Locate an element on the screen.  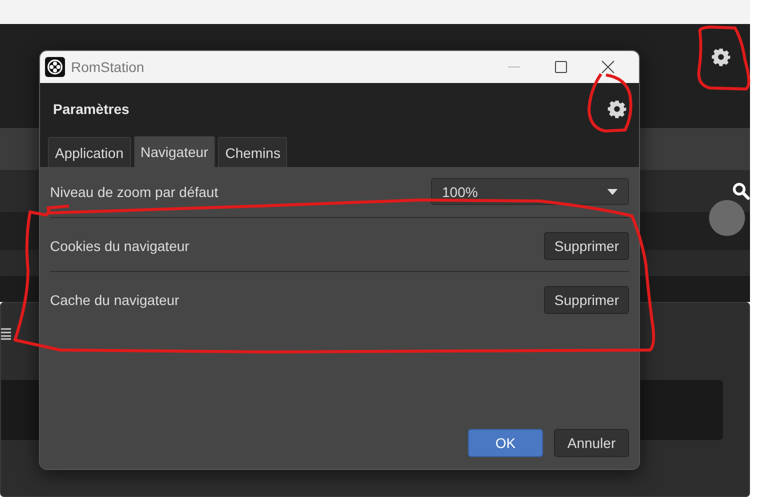
close-icon is located at coordinates (608, 67).